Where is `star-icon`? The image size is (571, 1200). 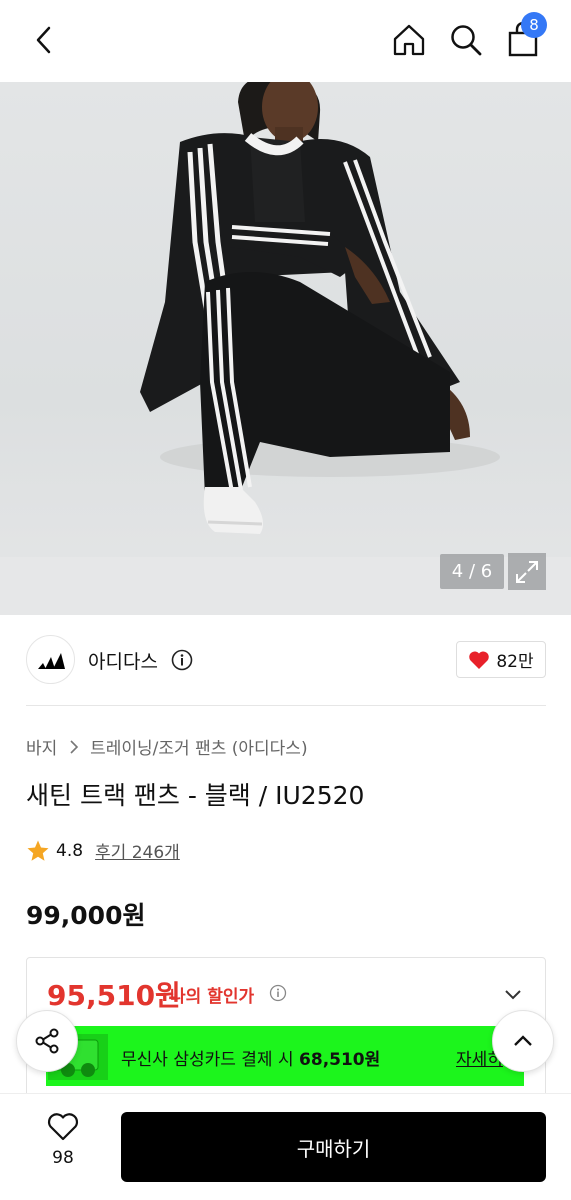 star-icon is located at coordinates (38, 850).